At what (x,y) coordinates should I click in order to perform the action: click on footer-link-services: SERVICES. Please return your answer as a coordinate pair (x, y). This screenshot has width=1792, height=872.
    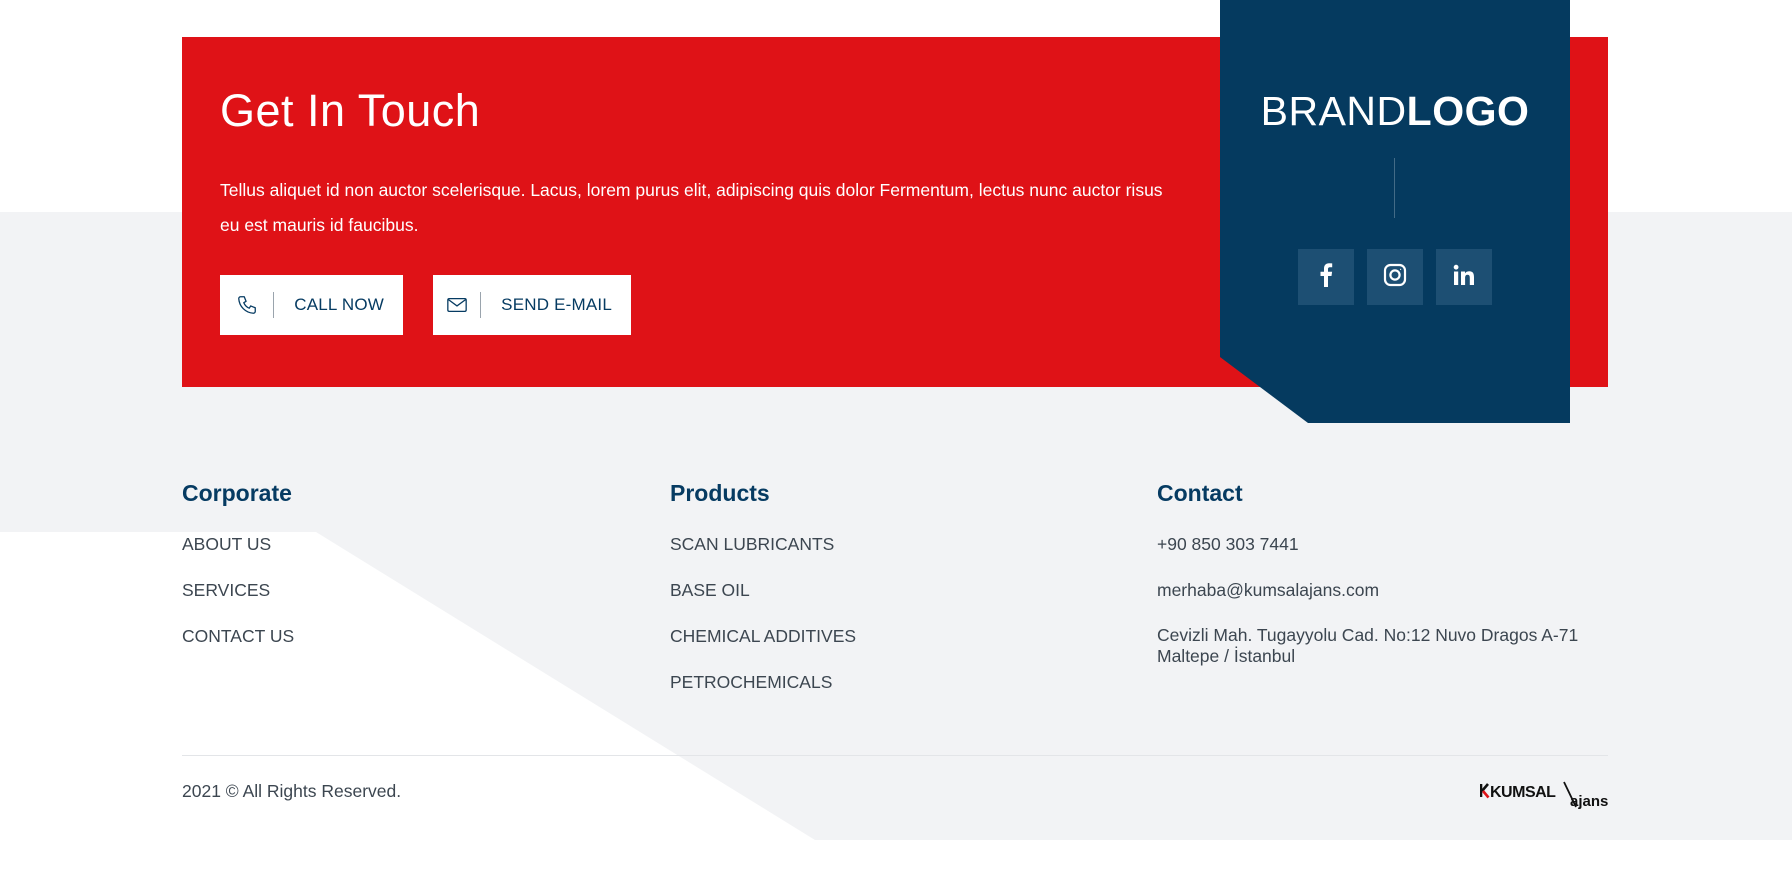
    Looking at the image, I should click on (238, 590).